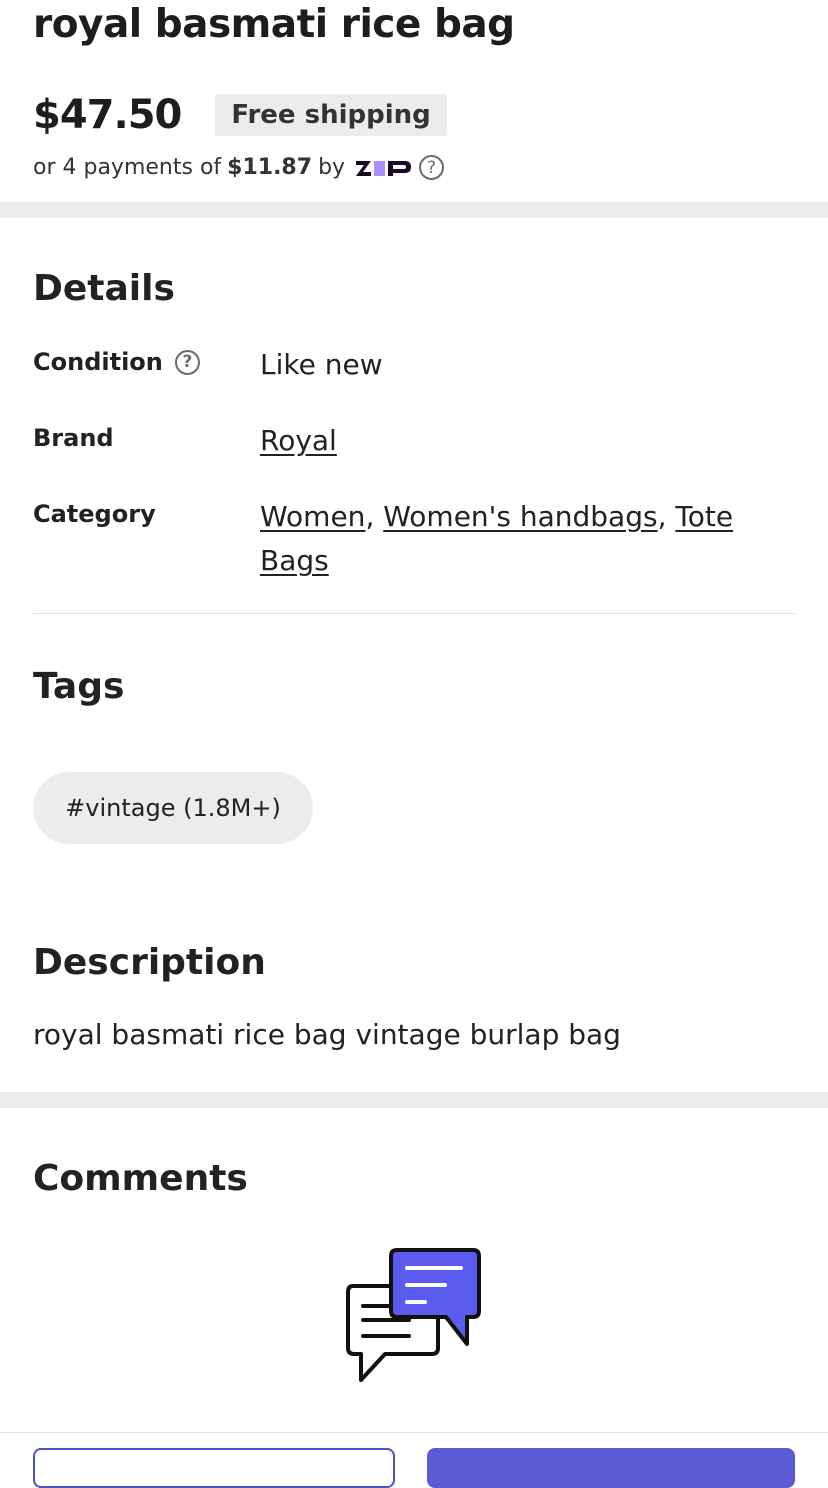 The image size is (828, 1488). What do you see at coordinates (432, 167) in the screenshot?
I see `question-circle-icon: ?` at bounding box center [432, 167].